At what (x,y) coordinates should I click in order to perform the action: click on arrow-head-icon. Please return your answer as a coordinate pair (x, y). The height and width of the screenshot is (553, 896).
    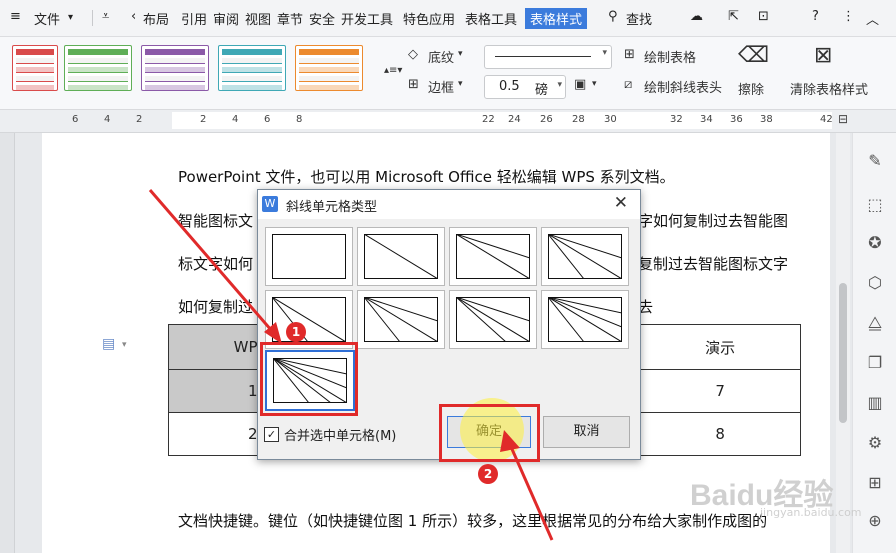
    Looking at the image, I should click on (510, 441).